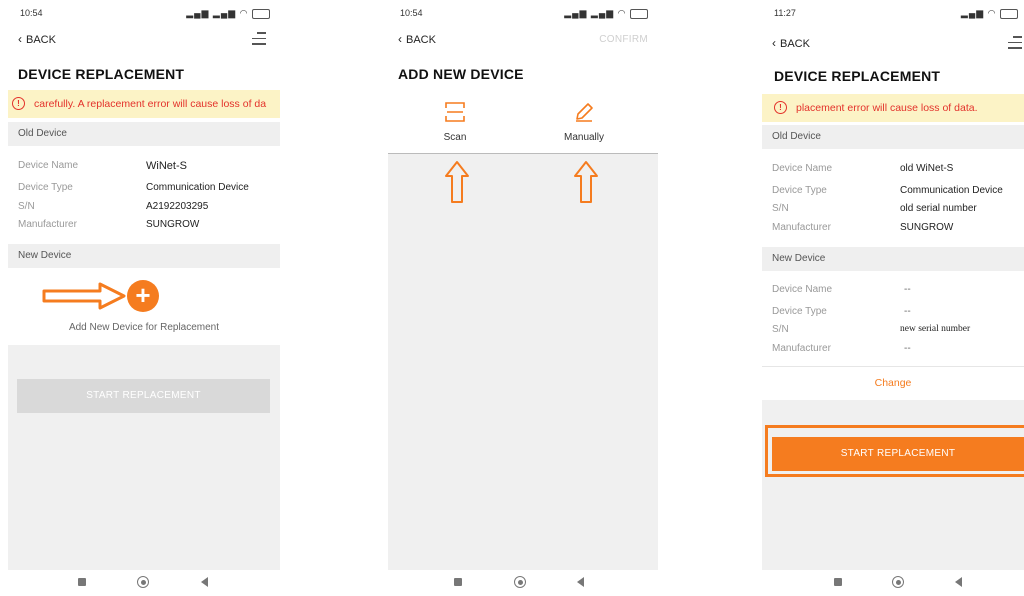  I want to click on field-value: A2192203295, so click(177, 206).